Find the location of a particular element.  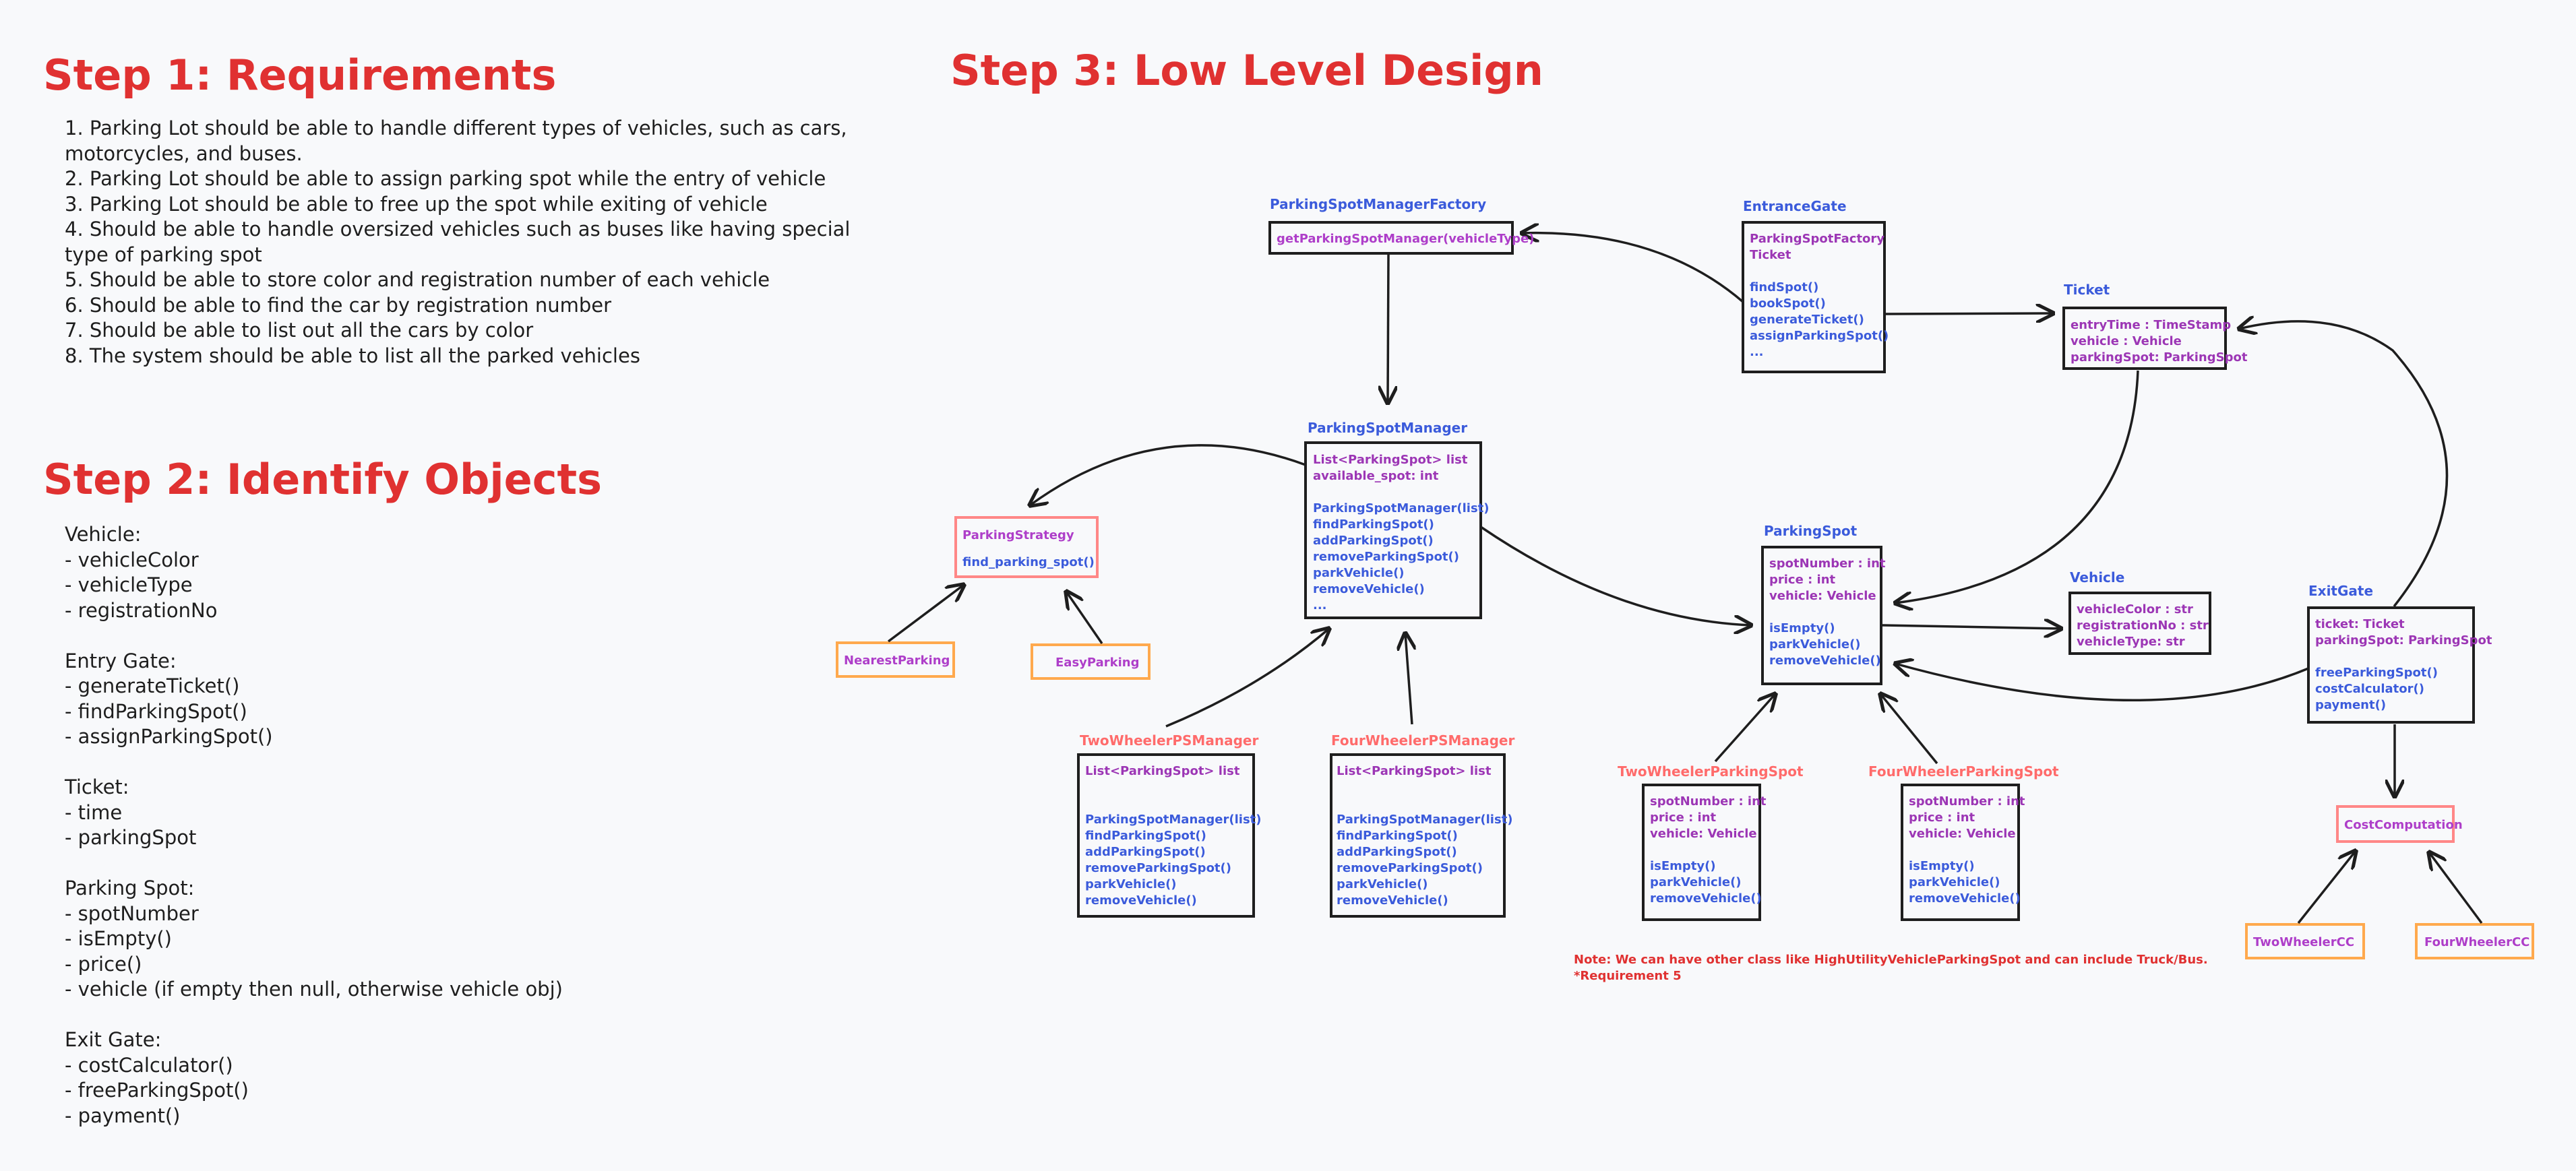

twoSpot-field: price : int is located at coordinates (1683, 818).